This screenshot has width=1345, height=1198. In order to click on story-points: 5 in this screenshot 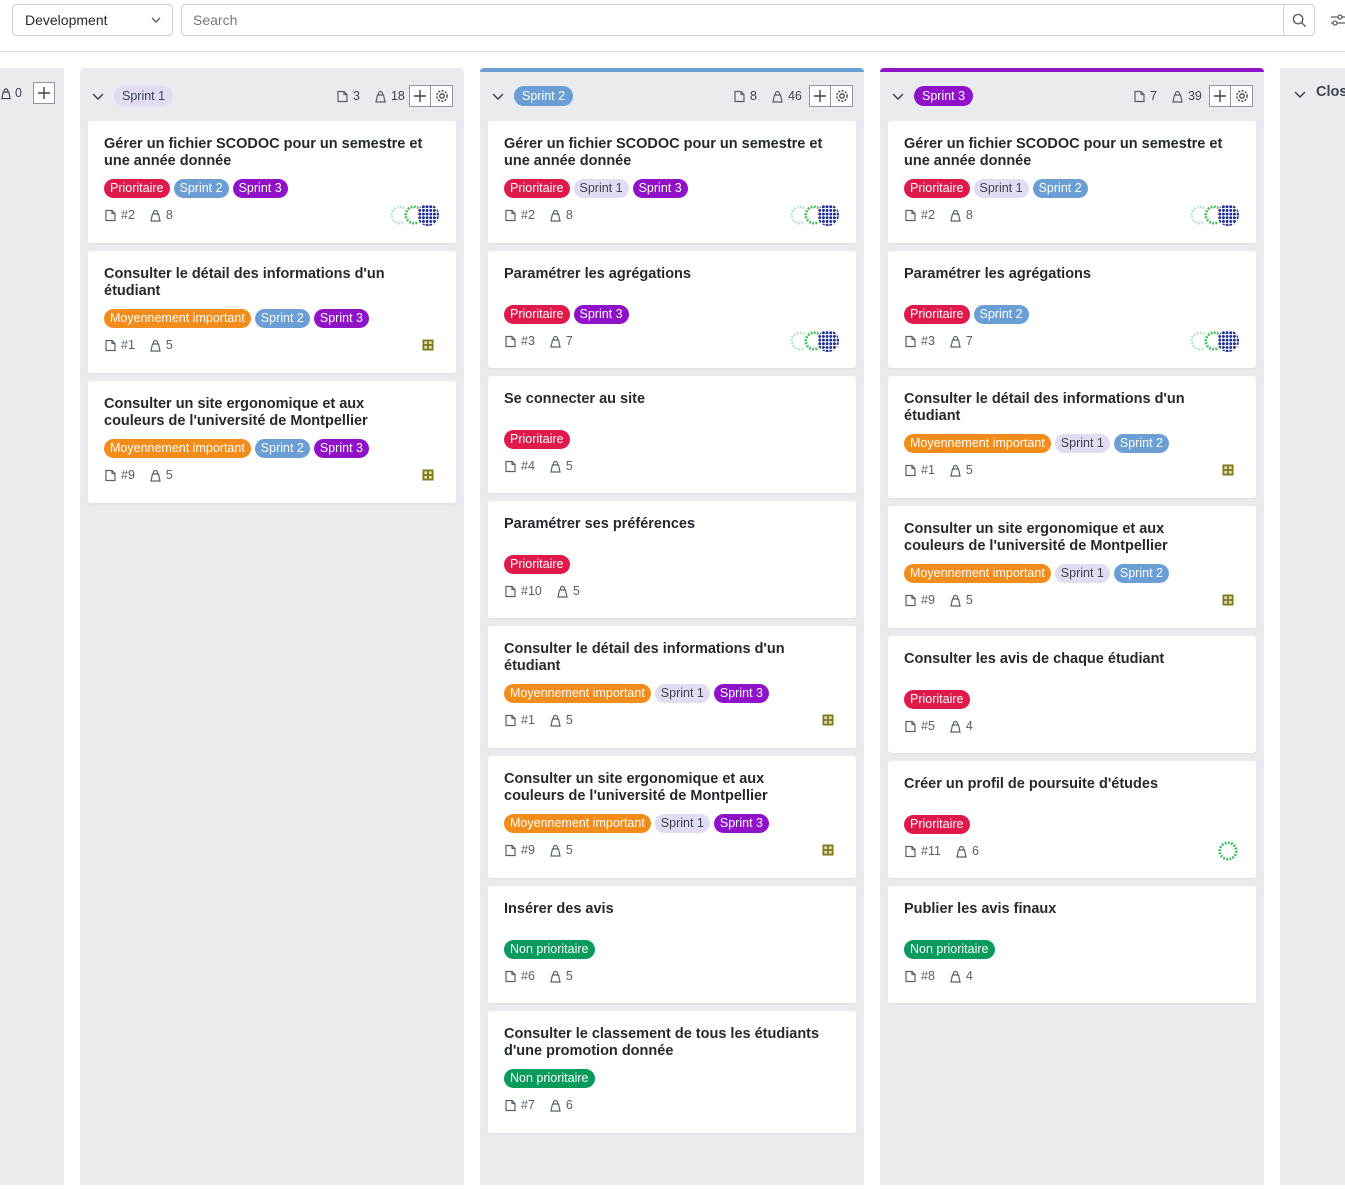, I will do `click(569, 850)`.